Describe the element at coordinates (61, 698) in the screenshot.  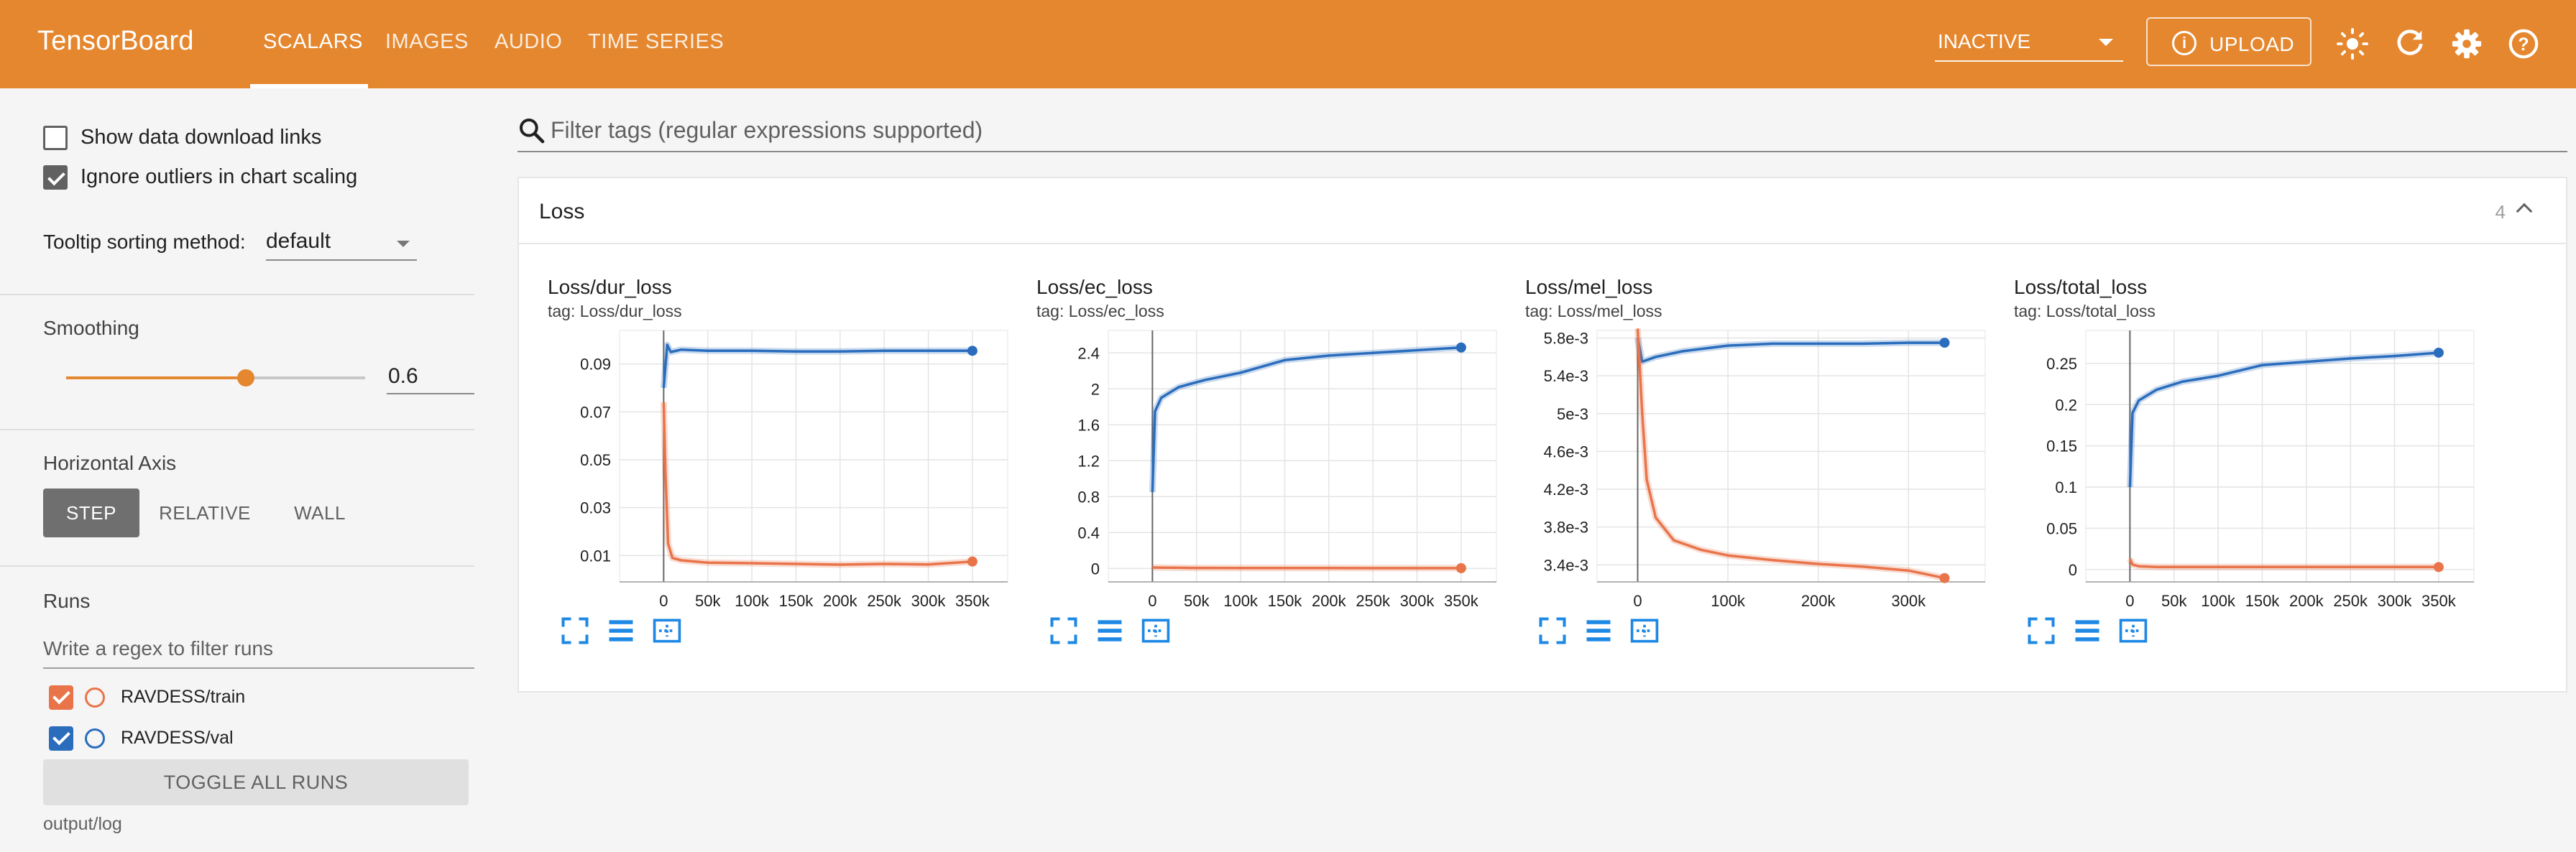
I see `run-checkbox-train` at that location.